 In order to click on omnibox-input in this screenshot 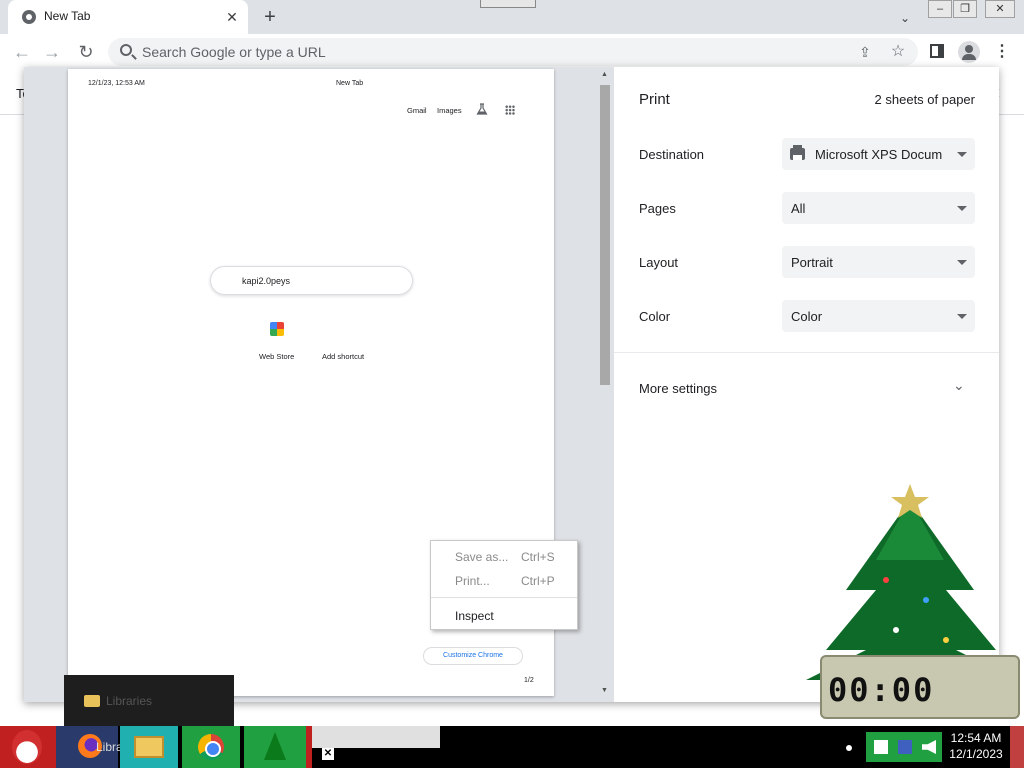, I will do `click(487, 52)`.